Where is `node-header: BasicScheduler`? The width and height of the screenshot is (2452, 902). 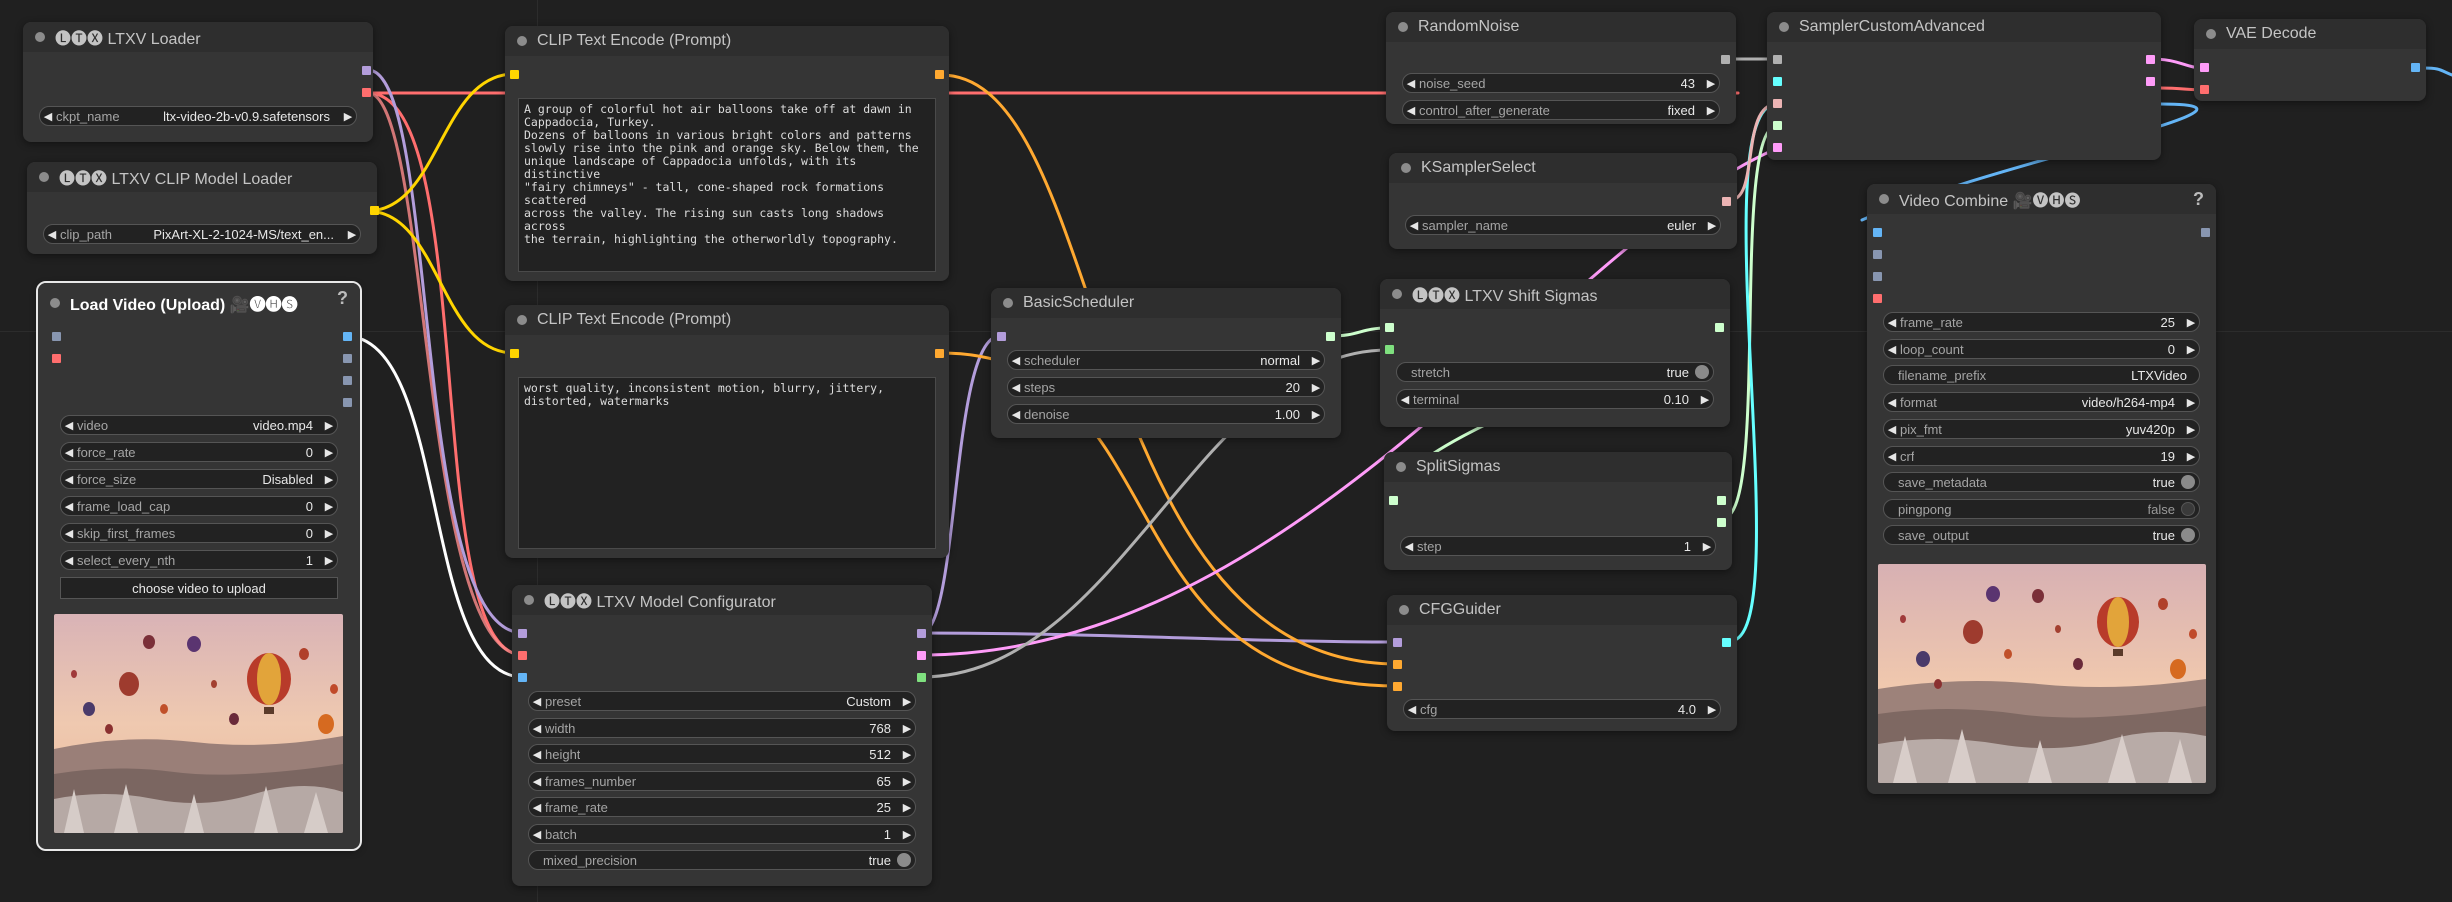 node-header: BasicScheduler is located at coordinates (1166, 303).